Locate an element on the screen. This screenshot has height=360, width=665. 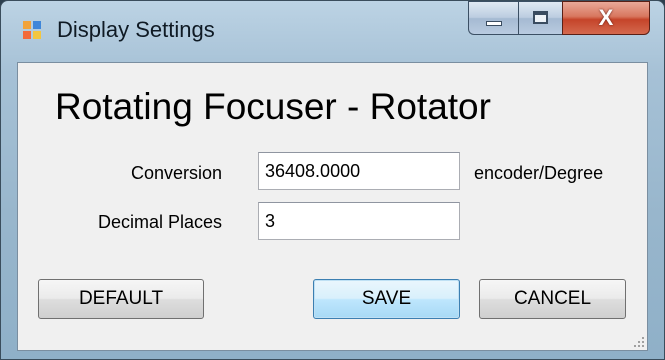
close-icon: X is located at coordinates (606, 17).